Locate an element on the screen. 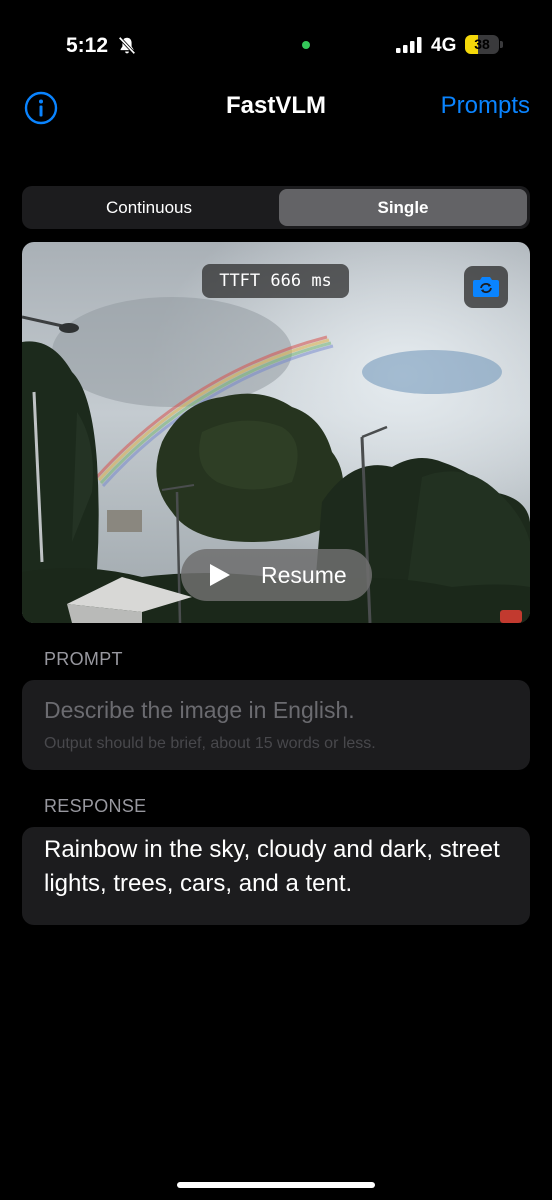  battery-percent: 38 is located at coordinates (482, 44).